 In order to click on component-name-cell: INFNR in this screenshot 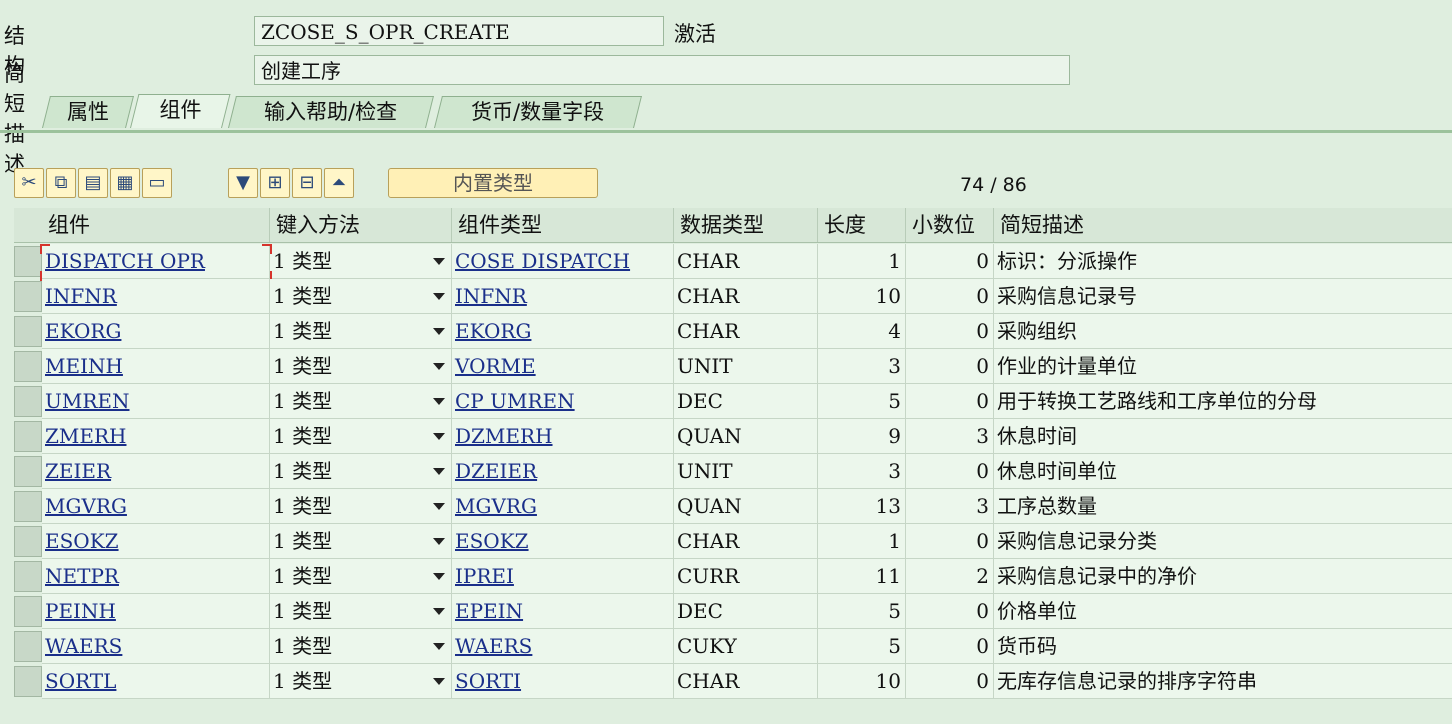, I will do `click(156, 296)`.